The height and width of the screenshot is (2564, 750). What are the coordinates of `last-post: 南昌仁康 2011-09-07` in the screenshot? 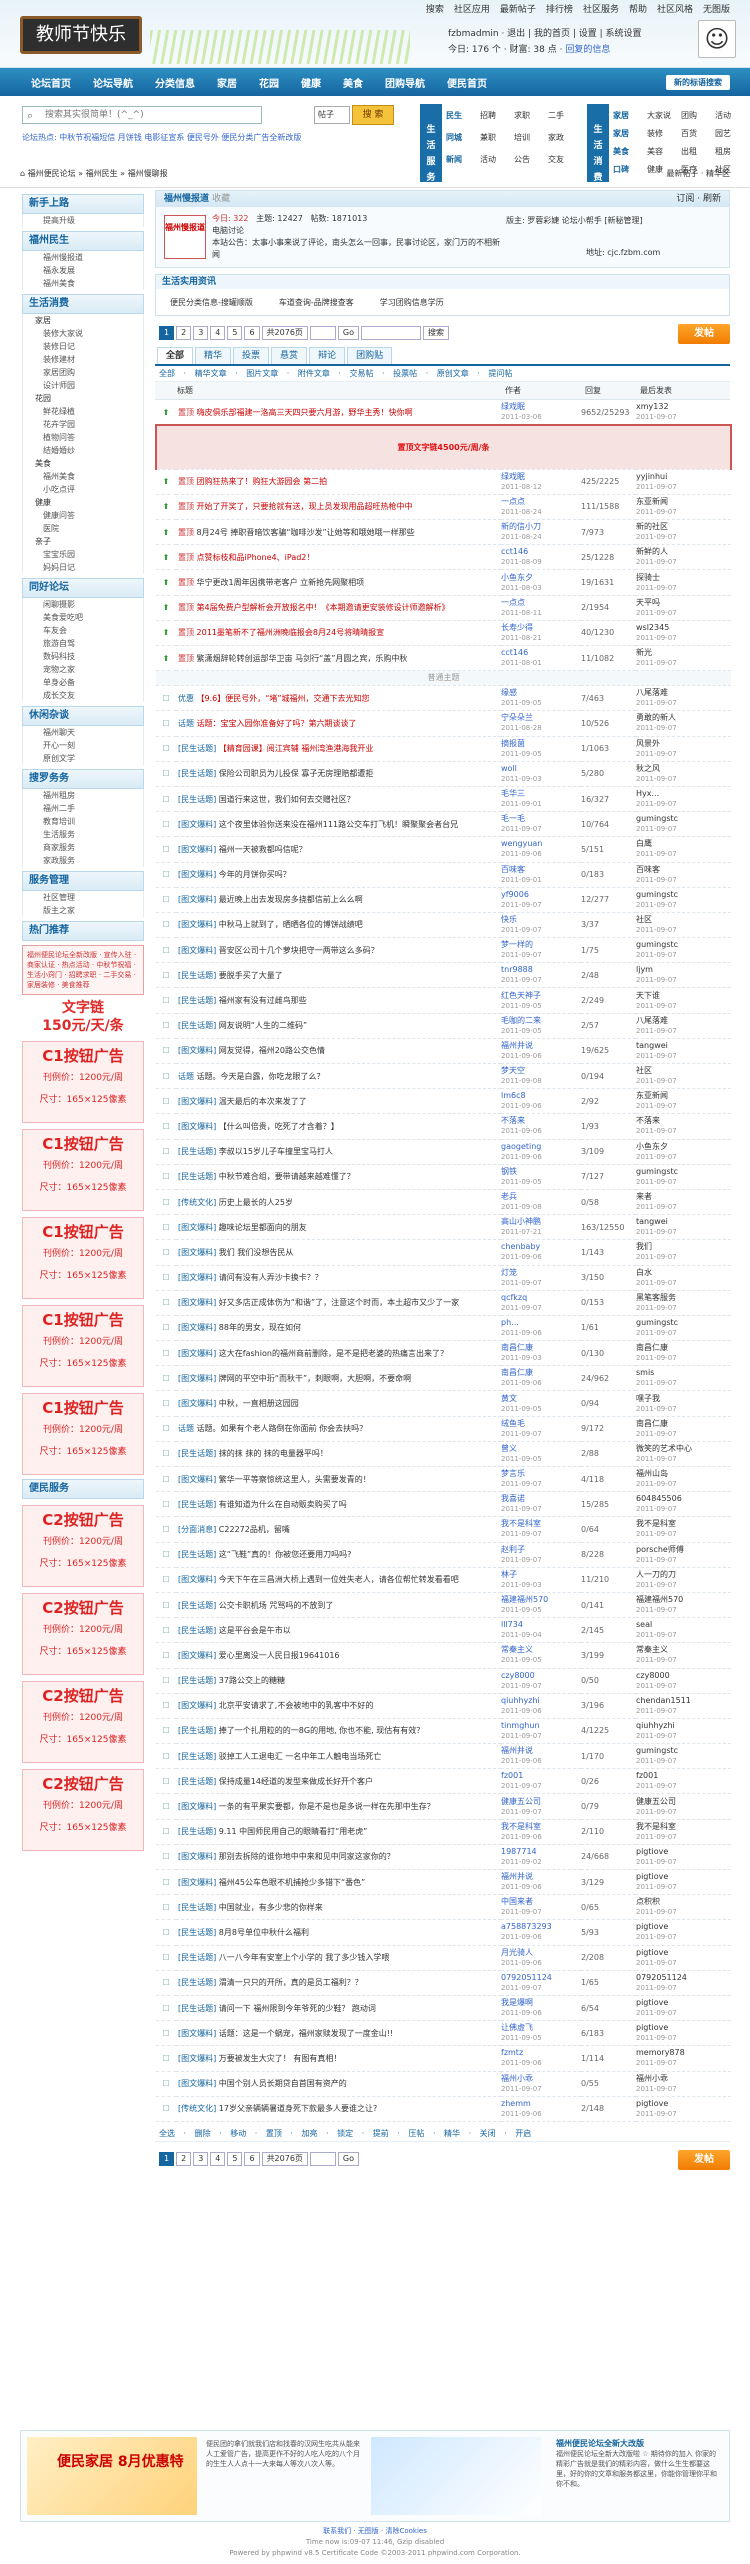 It's located at (683, 1429).